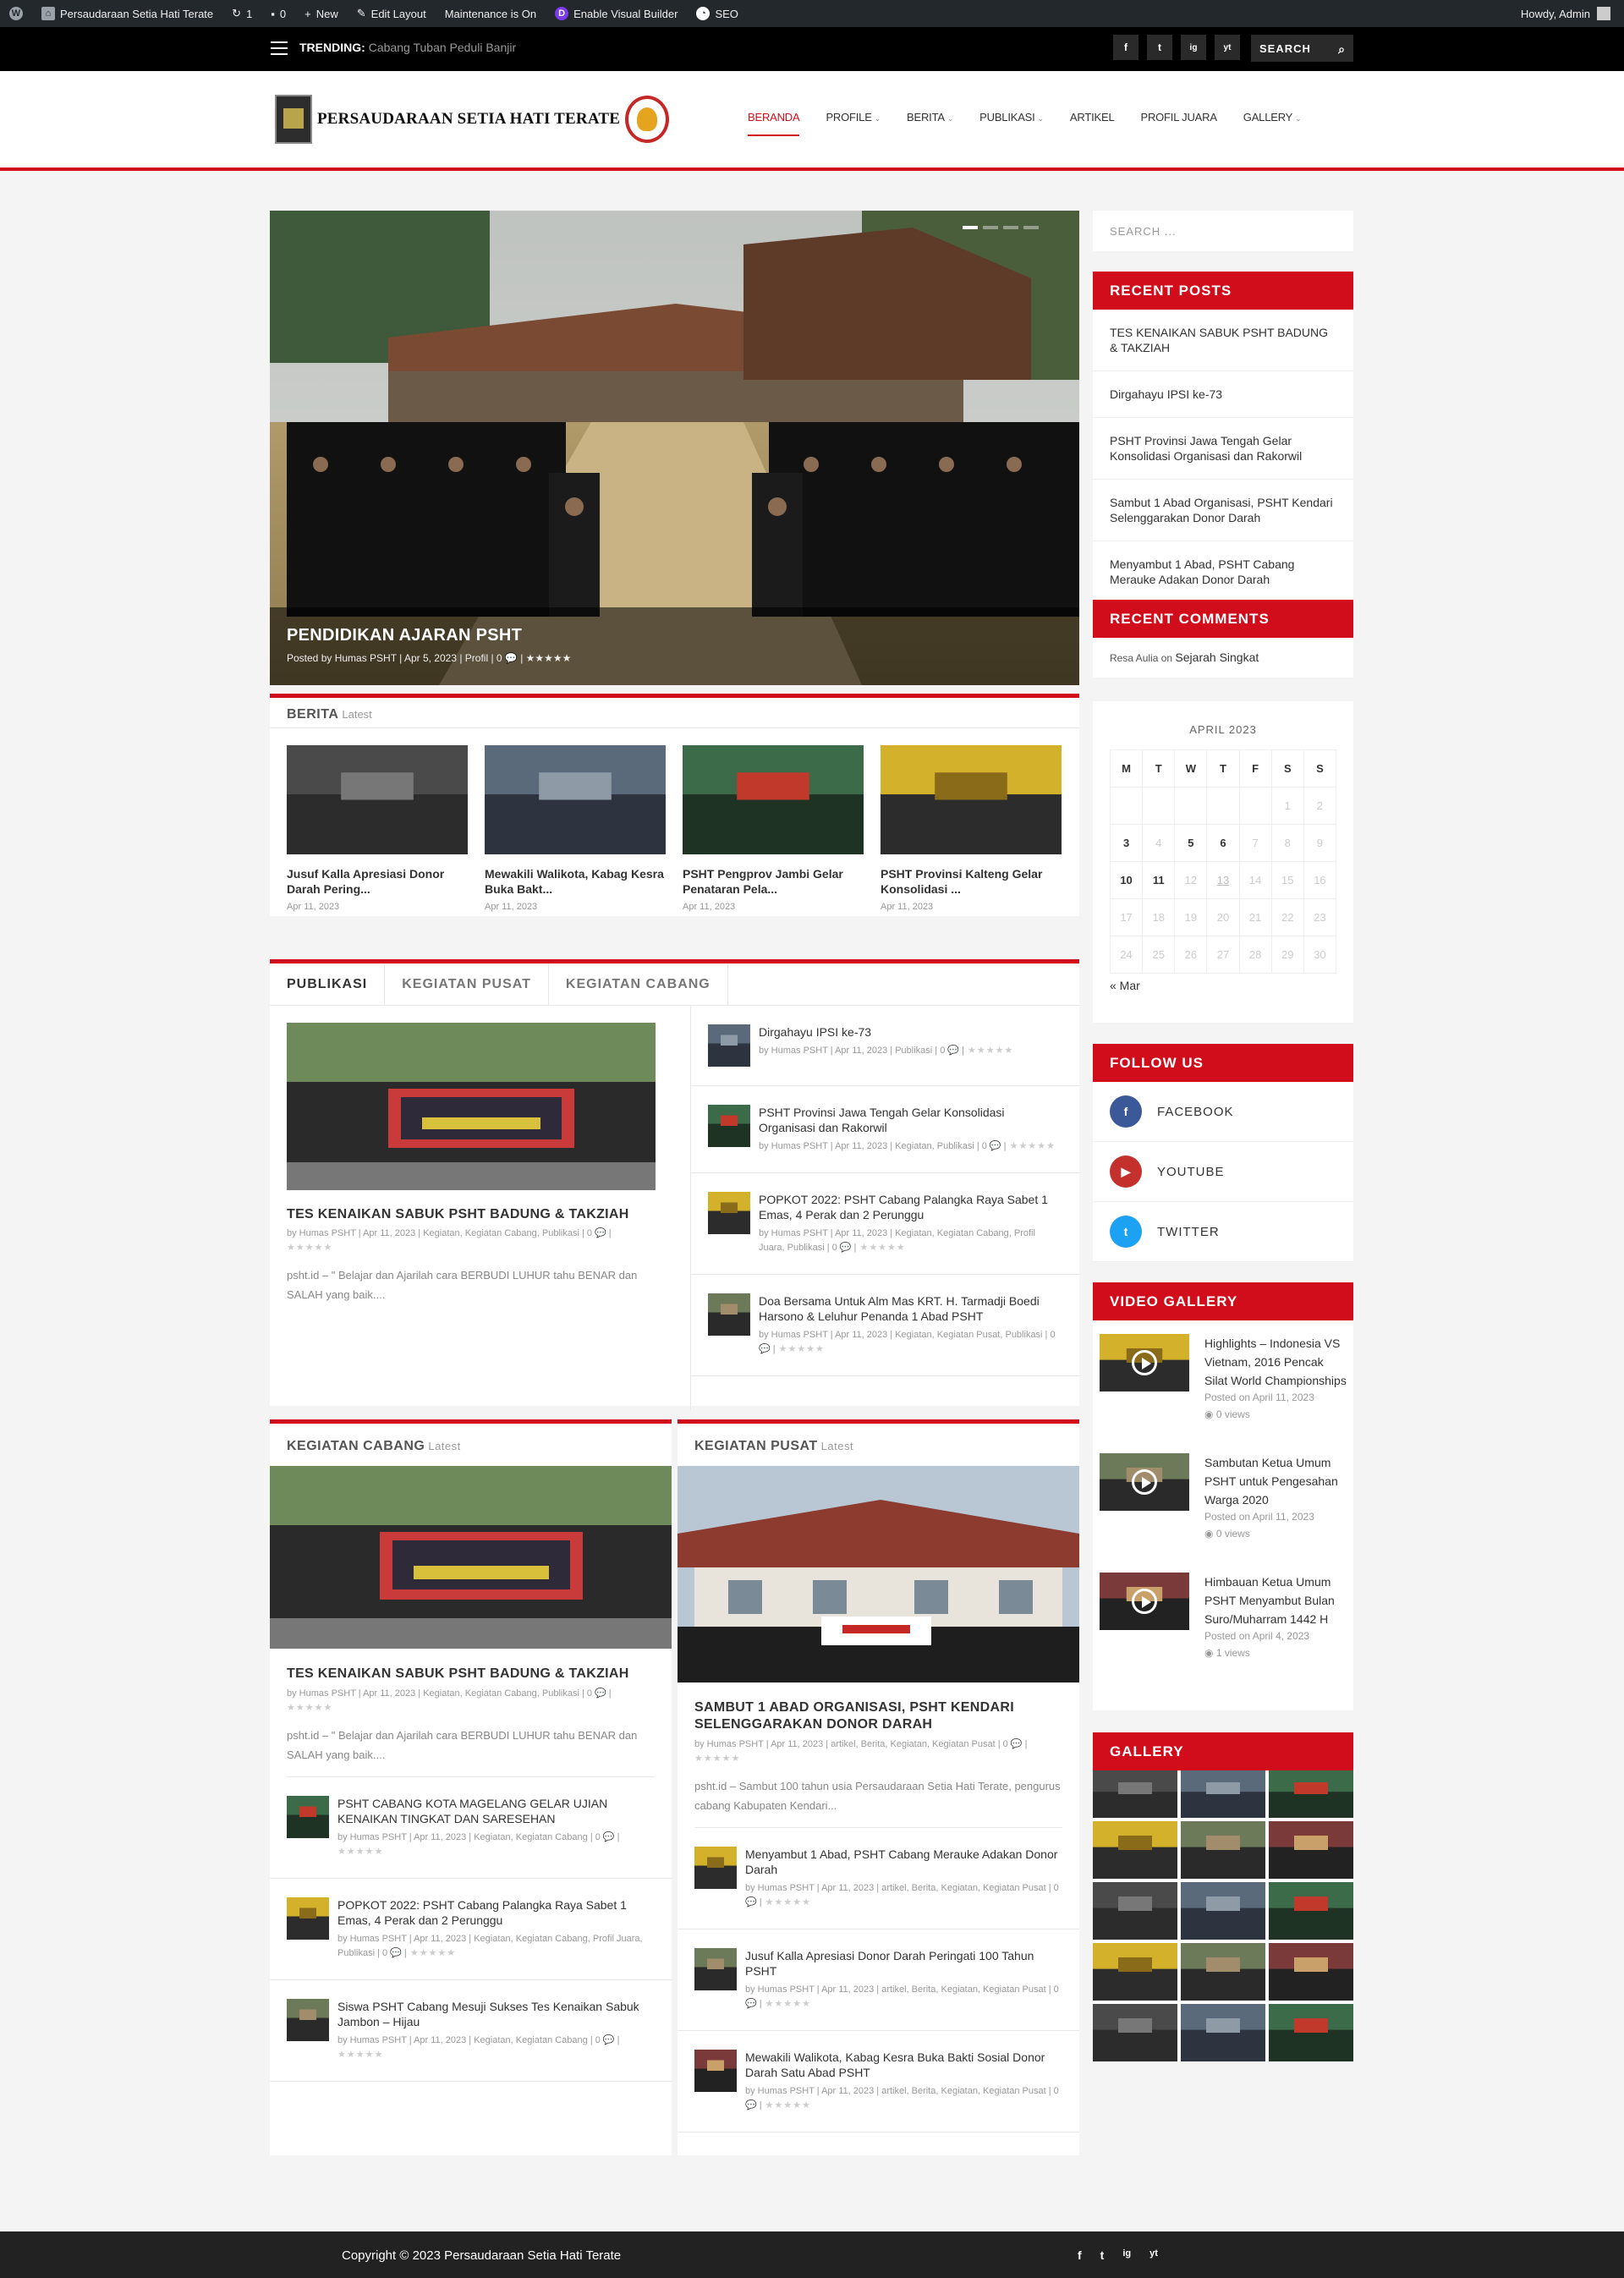 Image resolution: width=1624 pixels, height=2278 pixels. Describe the element at coordinates (854, 118) in the screenshot. I see `nav-item-profile: PROFILE ⌄` at that location.